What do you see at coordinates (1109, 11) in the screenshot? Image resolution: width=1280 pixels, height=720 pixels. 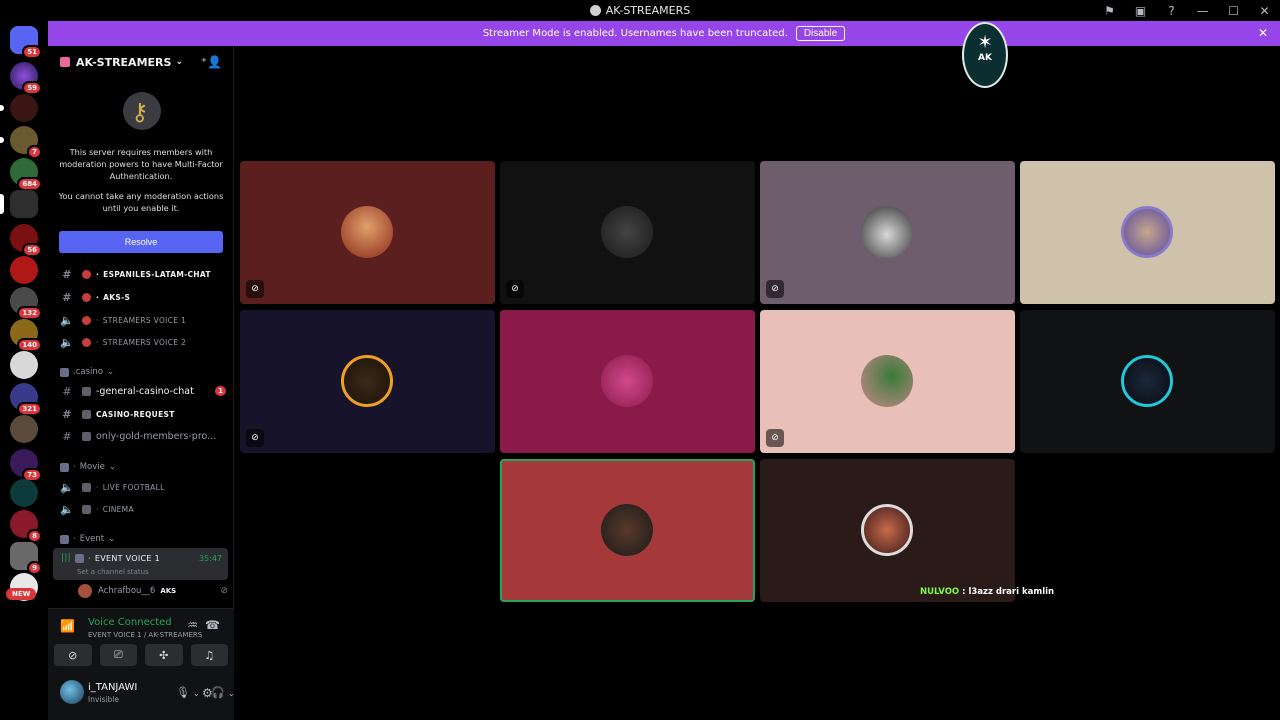 I see `inbox-flag-icon: ⚑` at bounding box center [1109, 11].